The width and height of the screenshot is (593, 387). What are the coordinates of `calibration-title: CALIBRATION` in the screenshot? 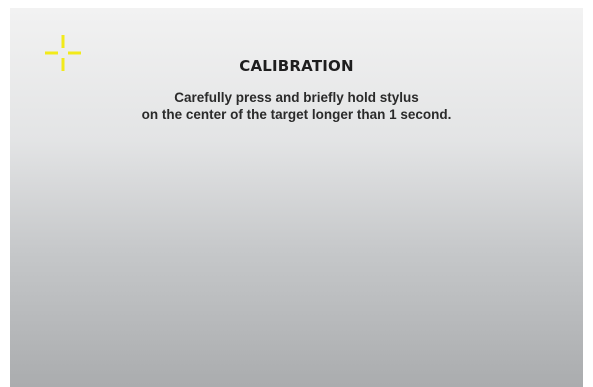 It's located at (296, 66).